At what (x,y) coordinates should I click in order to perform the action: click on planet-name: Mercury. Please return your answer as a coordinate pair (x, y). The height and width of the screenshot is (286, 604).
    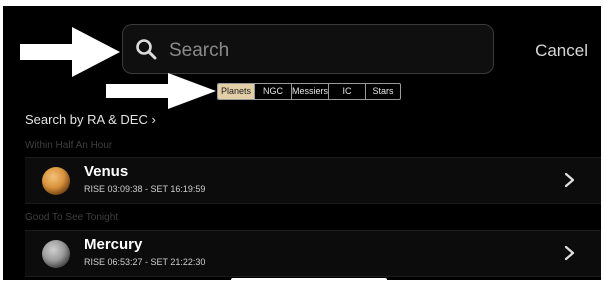
    Looking at the image, I should click on (113, 244).